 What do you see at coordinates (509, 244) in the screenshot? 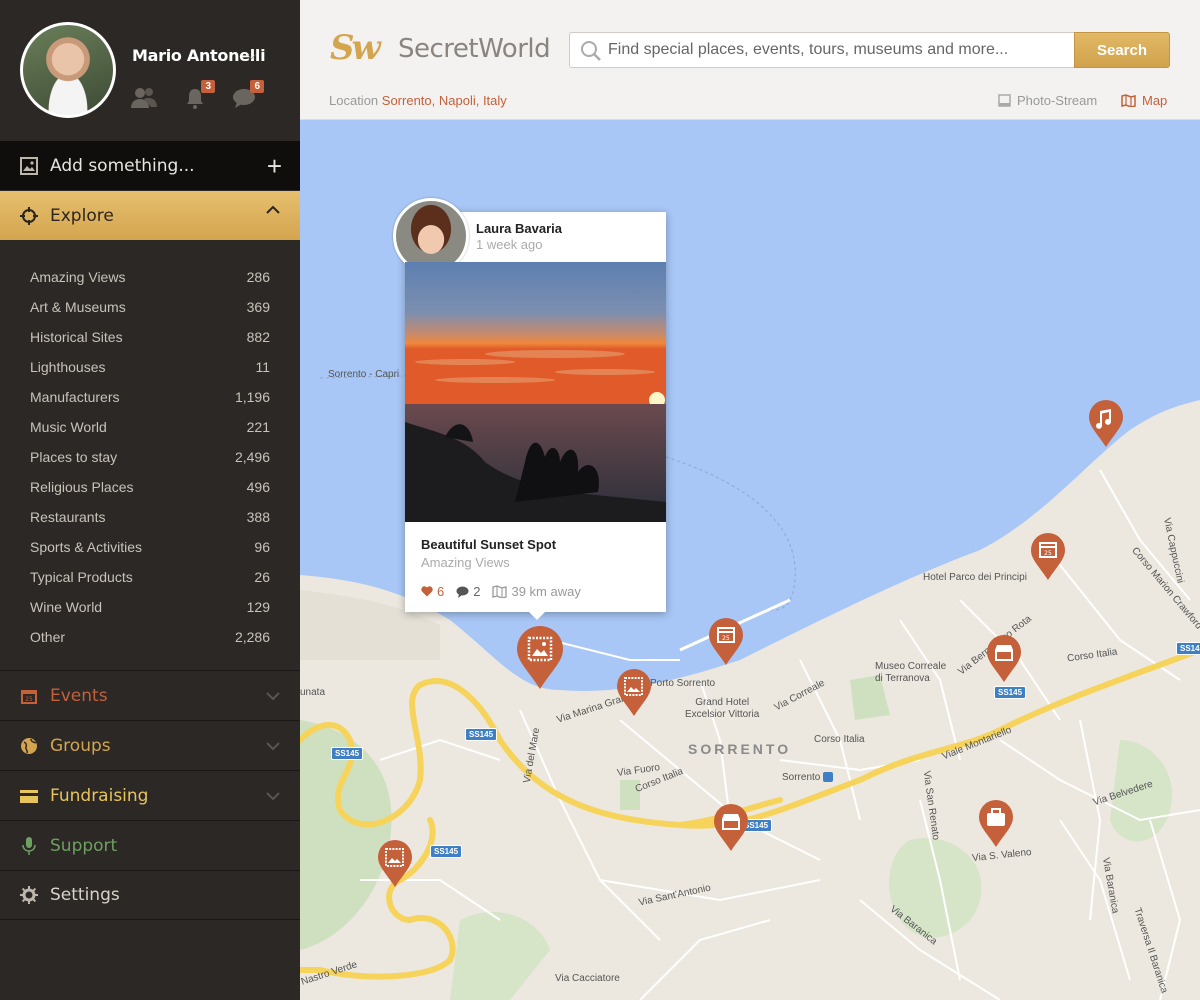
I see `post-time: 1 week ago` at bounding box center [509, 244].